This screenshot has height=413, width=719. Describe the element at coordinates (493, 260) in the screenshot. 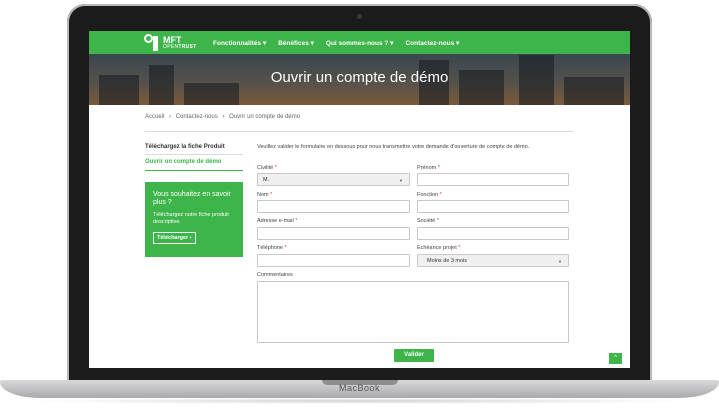

I see `echeance-select: Moins de 3 mois ▼` at that location.